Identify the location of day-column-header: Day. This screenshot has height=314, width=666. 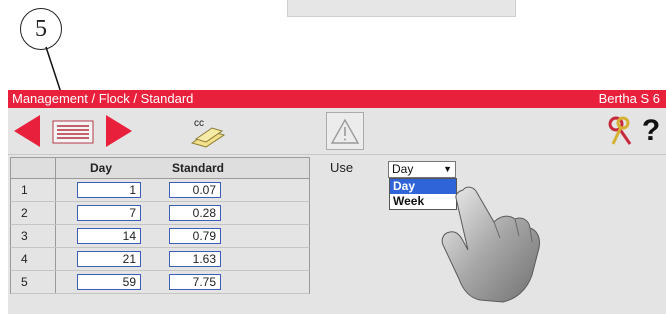
(100, 168).